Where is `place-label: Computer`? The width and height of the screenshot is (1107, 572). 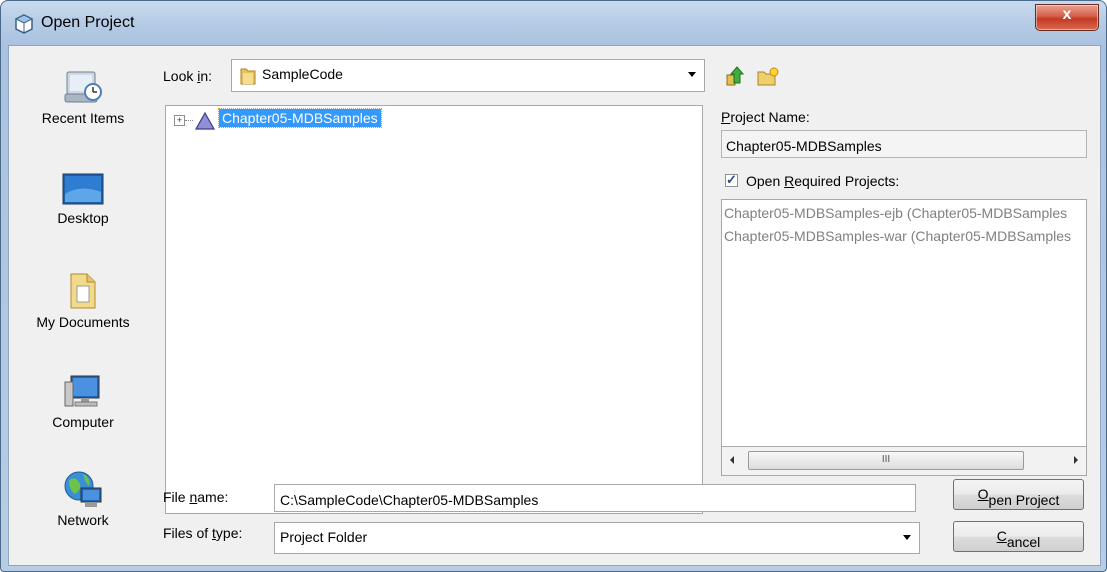
place-label: Computer is located at coordinates (83, 422).